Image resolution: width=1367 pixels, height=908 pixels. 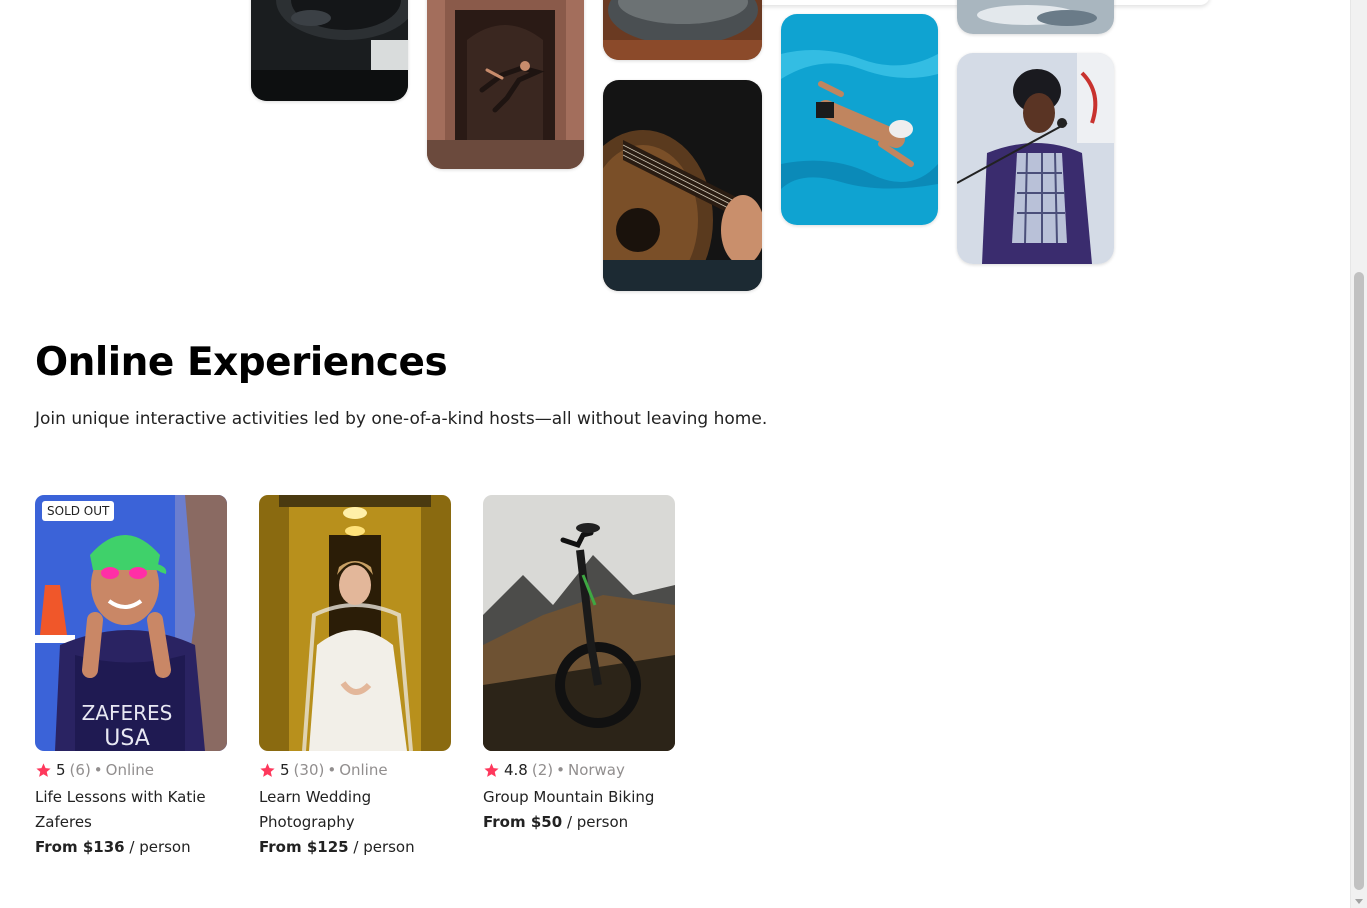 What do you see at coordinates (329, 50) in the screenshot?
I see `gallery-photo-cooking` at bounding box center [329, 50].